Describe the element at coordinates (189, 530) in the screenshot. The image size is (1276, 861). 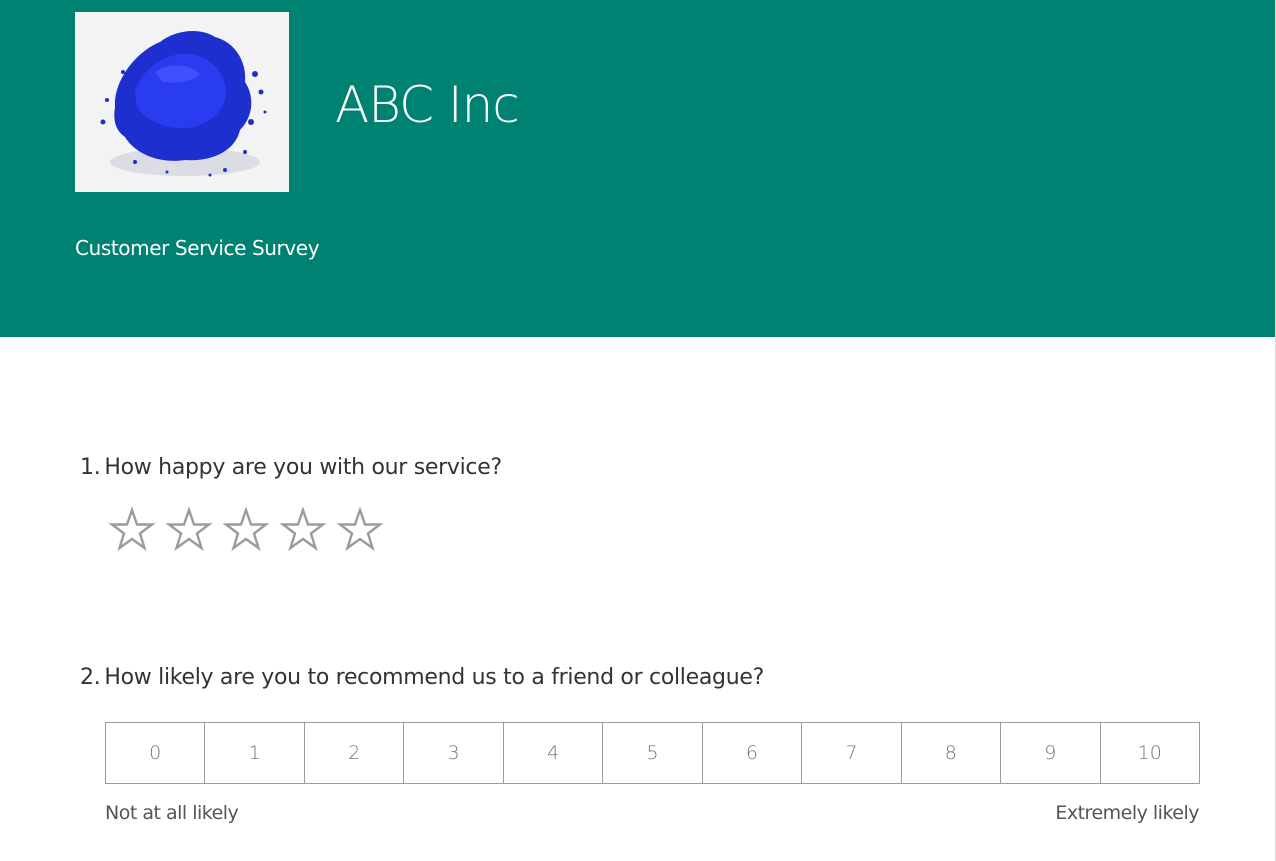
I see `star-2-icon` at that location.